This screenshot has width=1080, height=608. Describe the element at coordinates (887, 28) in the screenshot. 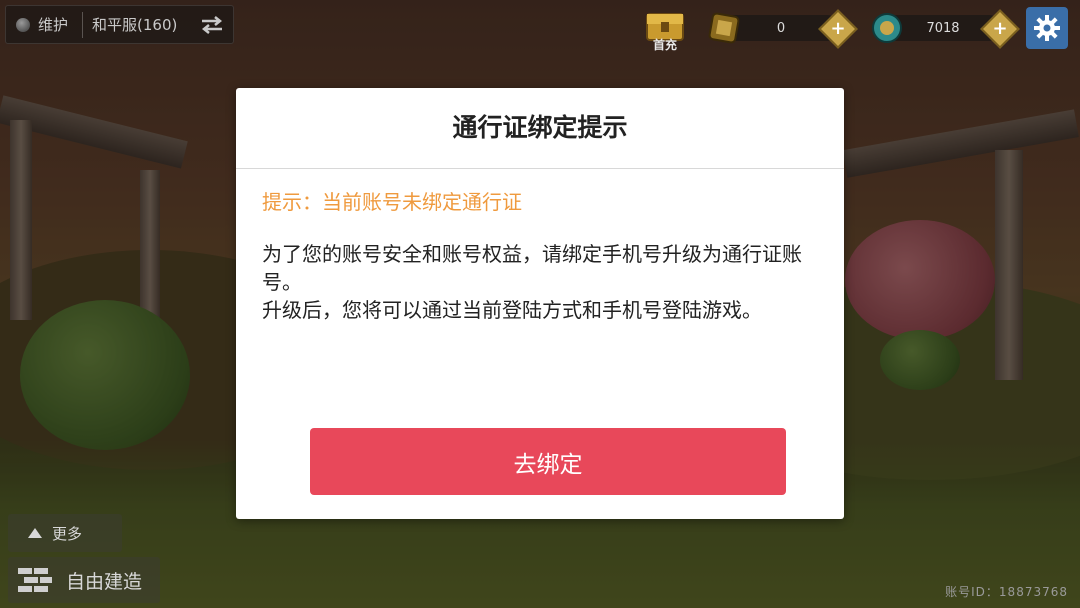

I see `coin-icon` at that location.